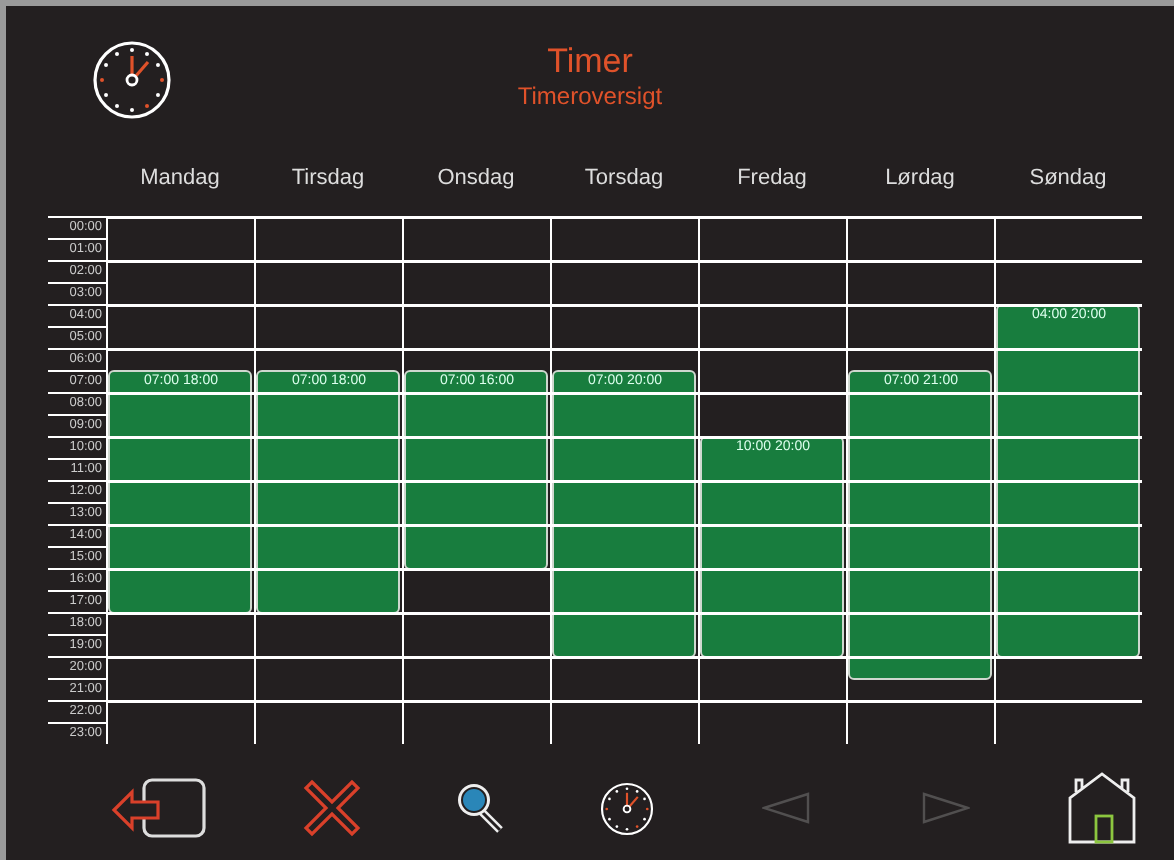 This screenshot has height=860, width=1174. What do you see at coordinates (480, 808) in the screenshot?
I see `search-button` at bounding box center [480, 808].